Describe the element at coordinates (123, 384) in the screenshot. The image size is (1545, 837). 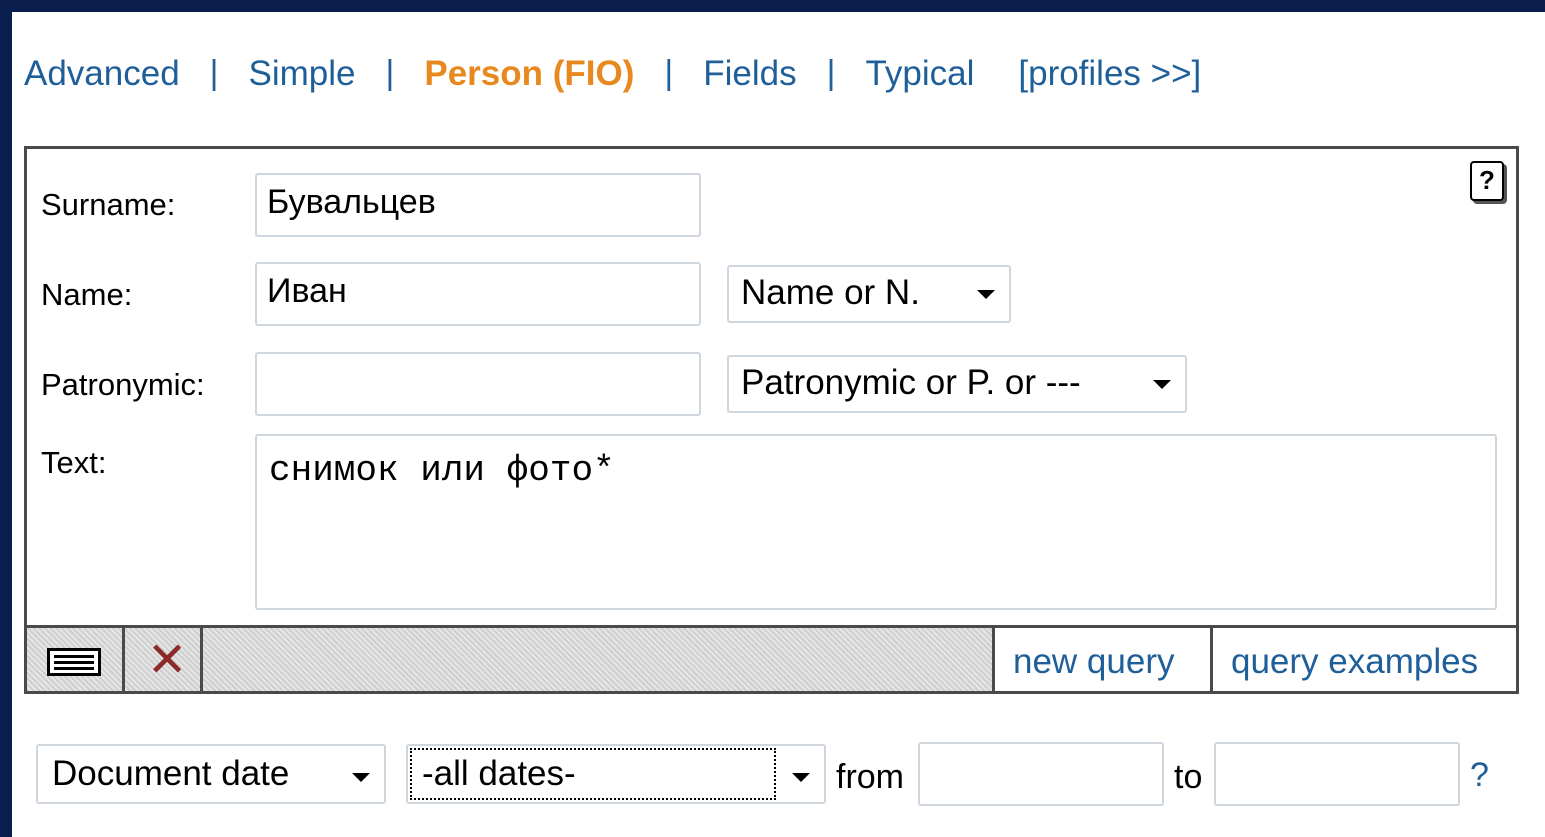
I see `patronymic-label: Patronymic:` at that location.